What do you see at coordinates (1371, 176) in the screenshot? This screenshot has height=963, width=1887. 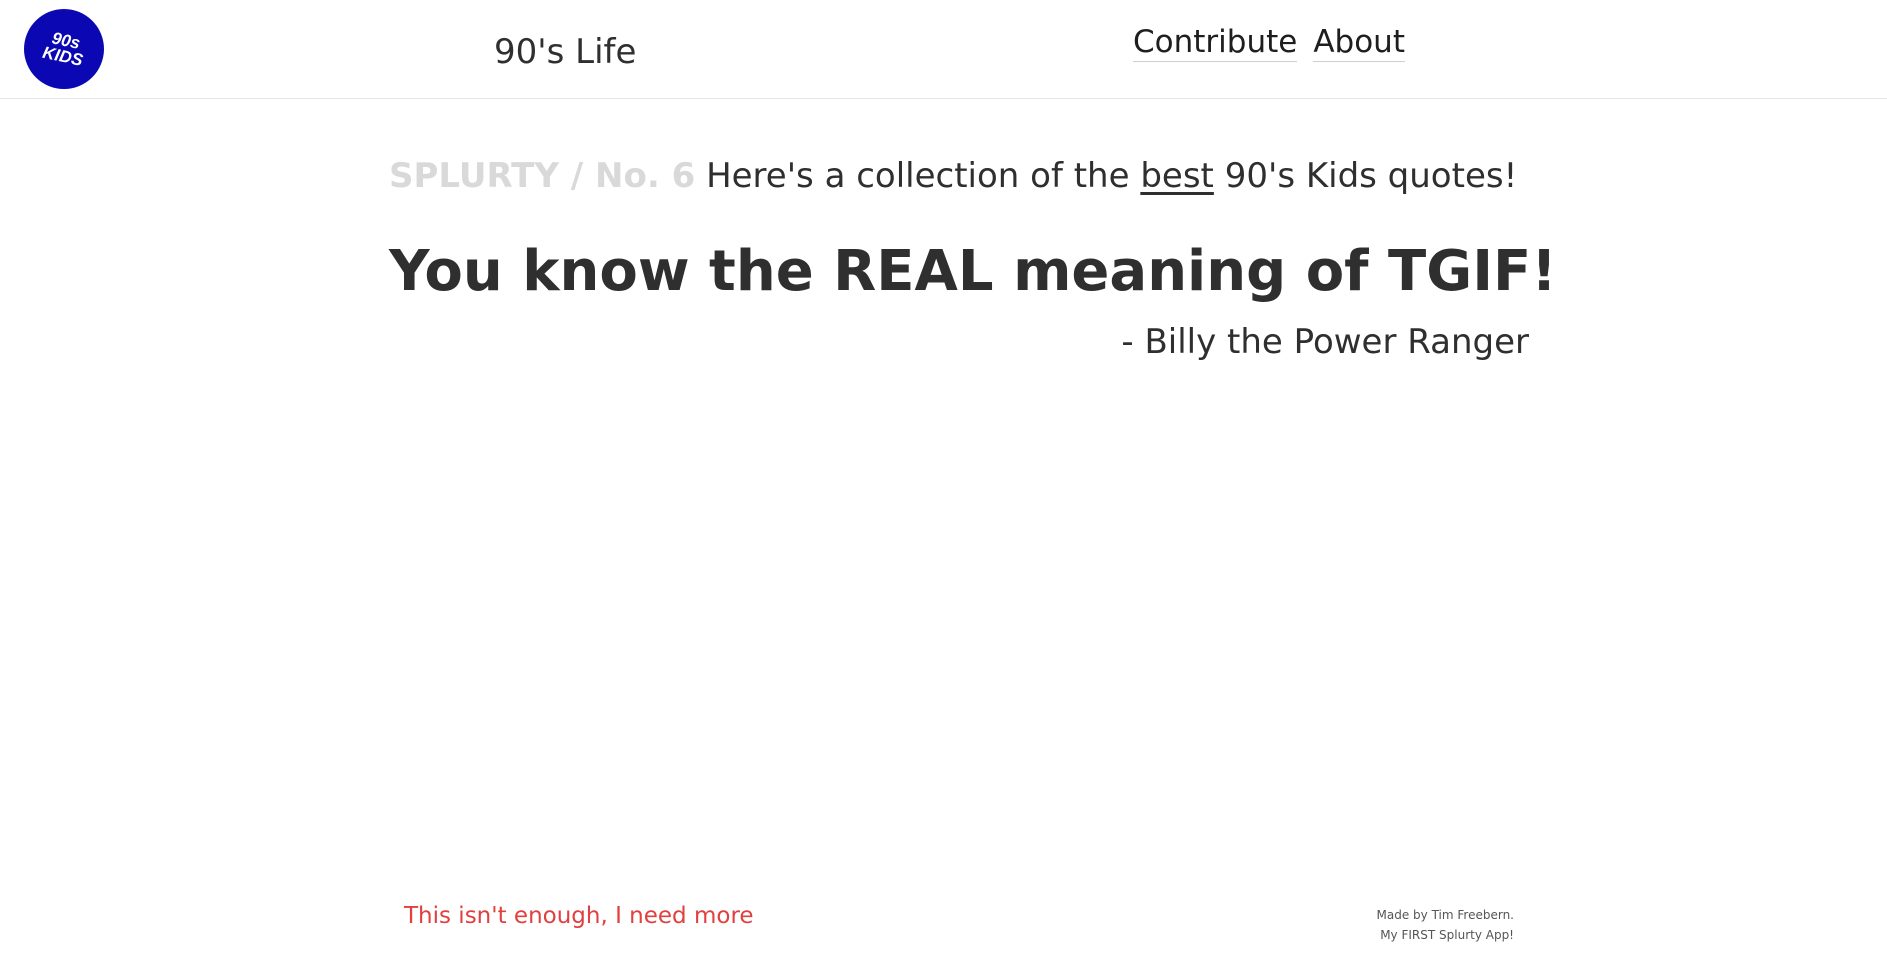 I see `intro-text-after: 90's Kids quotes!` at bounding box center [1371, 176].